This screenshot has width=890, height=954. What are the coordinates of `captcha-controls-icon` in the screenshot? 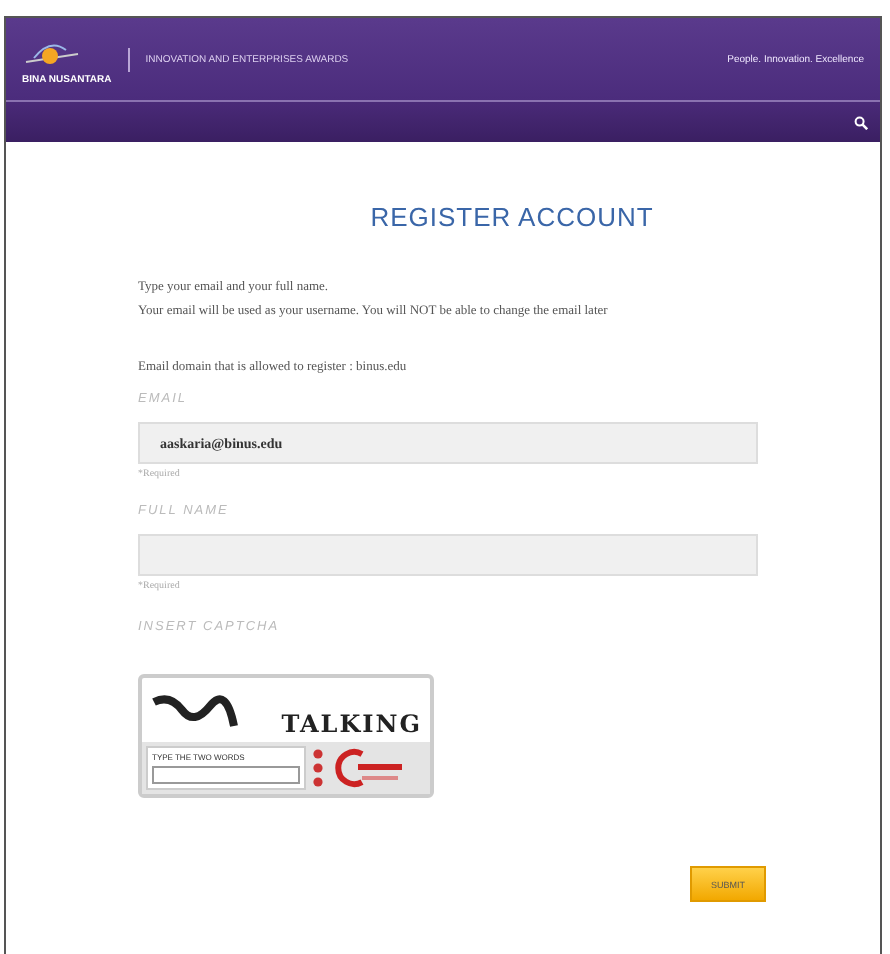 It's located at (318, 768).